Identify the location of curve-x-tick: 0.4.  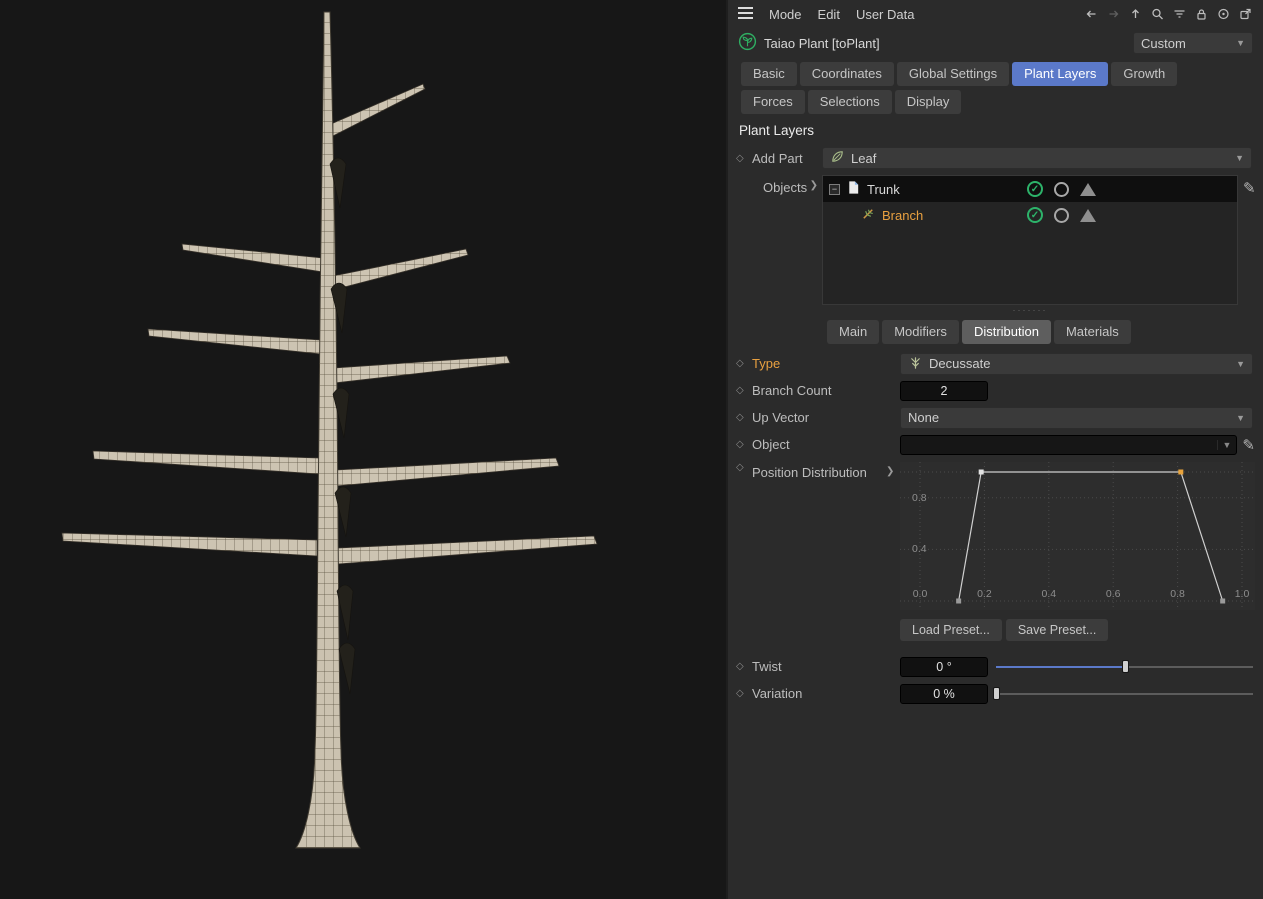
(1049, 594).